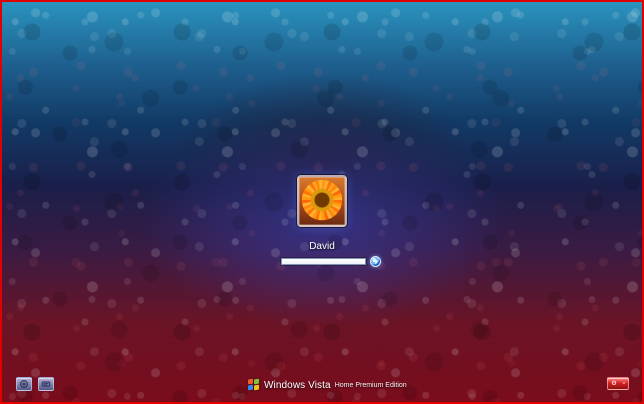 This screenshot has width=644, height=404. I want to click on brand-name: Windows Vista, so click(297, 385).